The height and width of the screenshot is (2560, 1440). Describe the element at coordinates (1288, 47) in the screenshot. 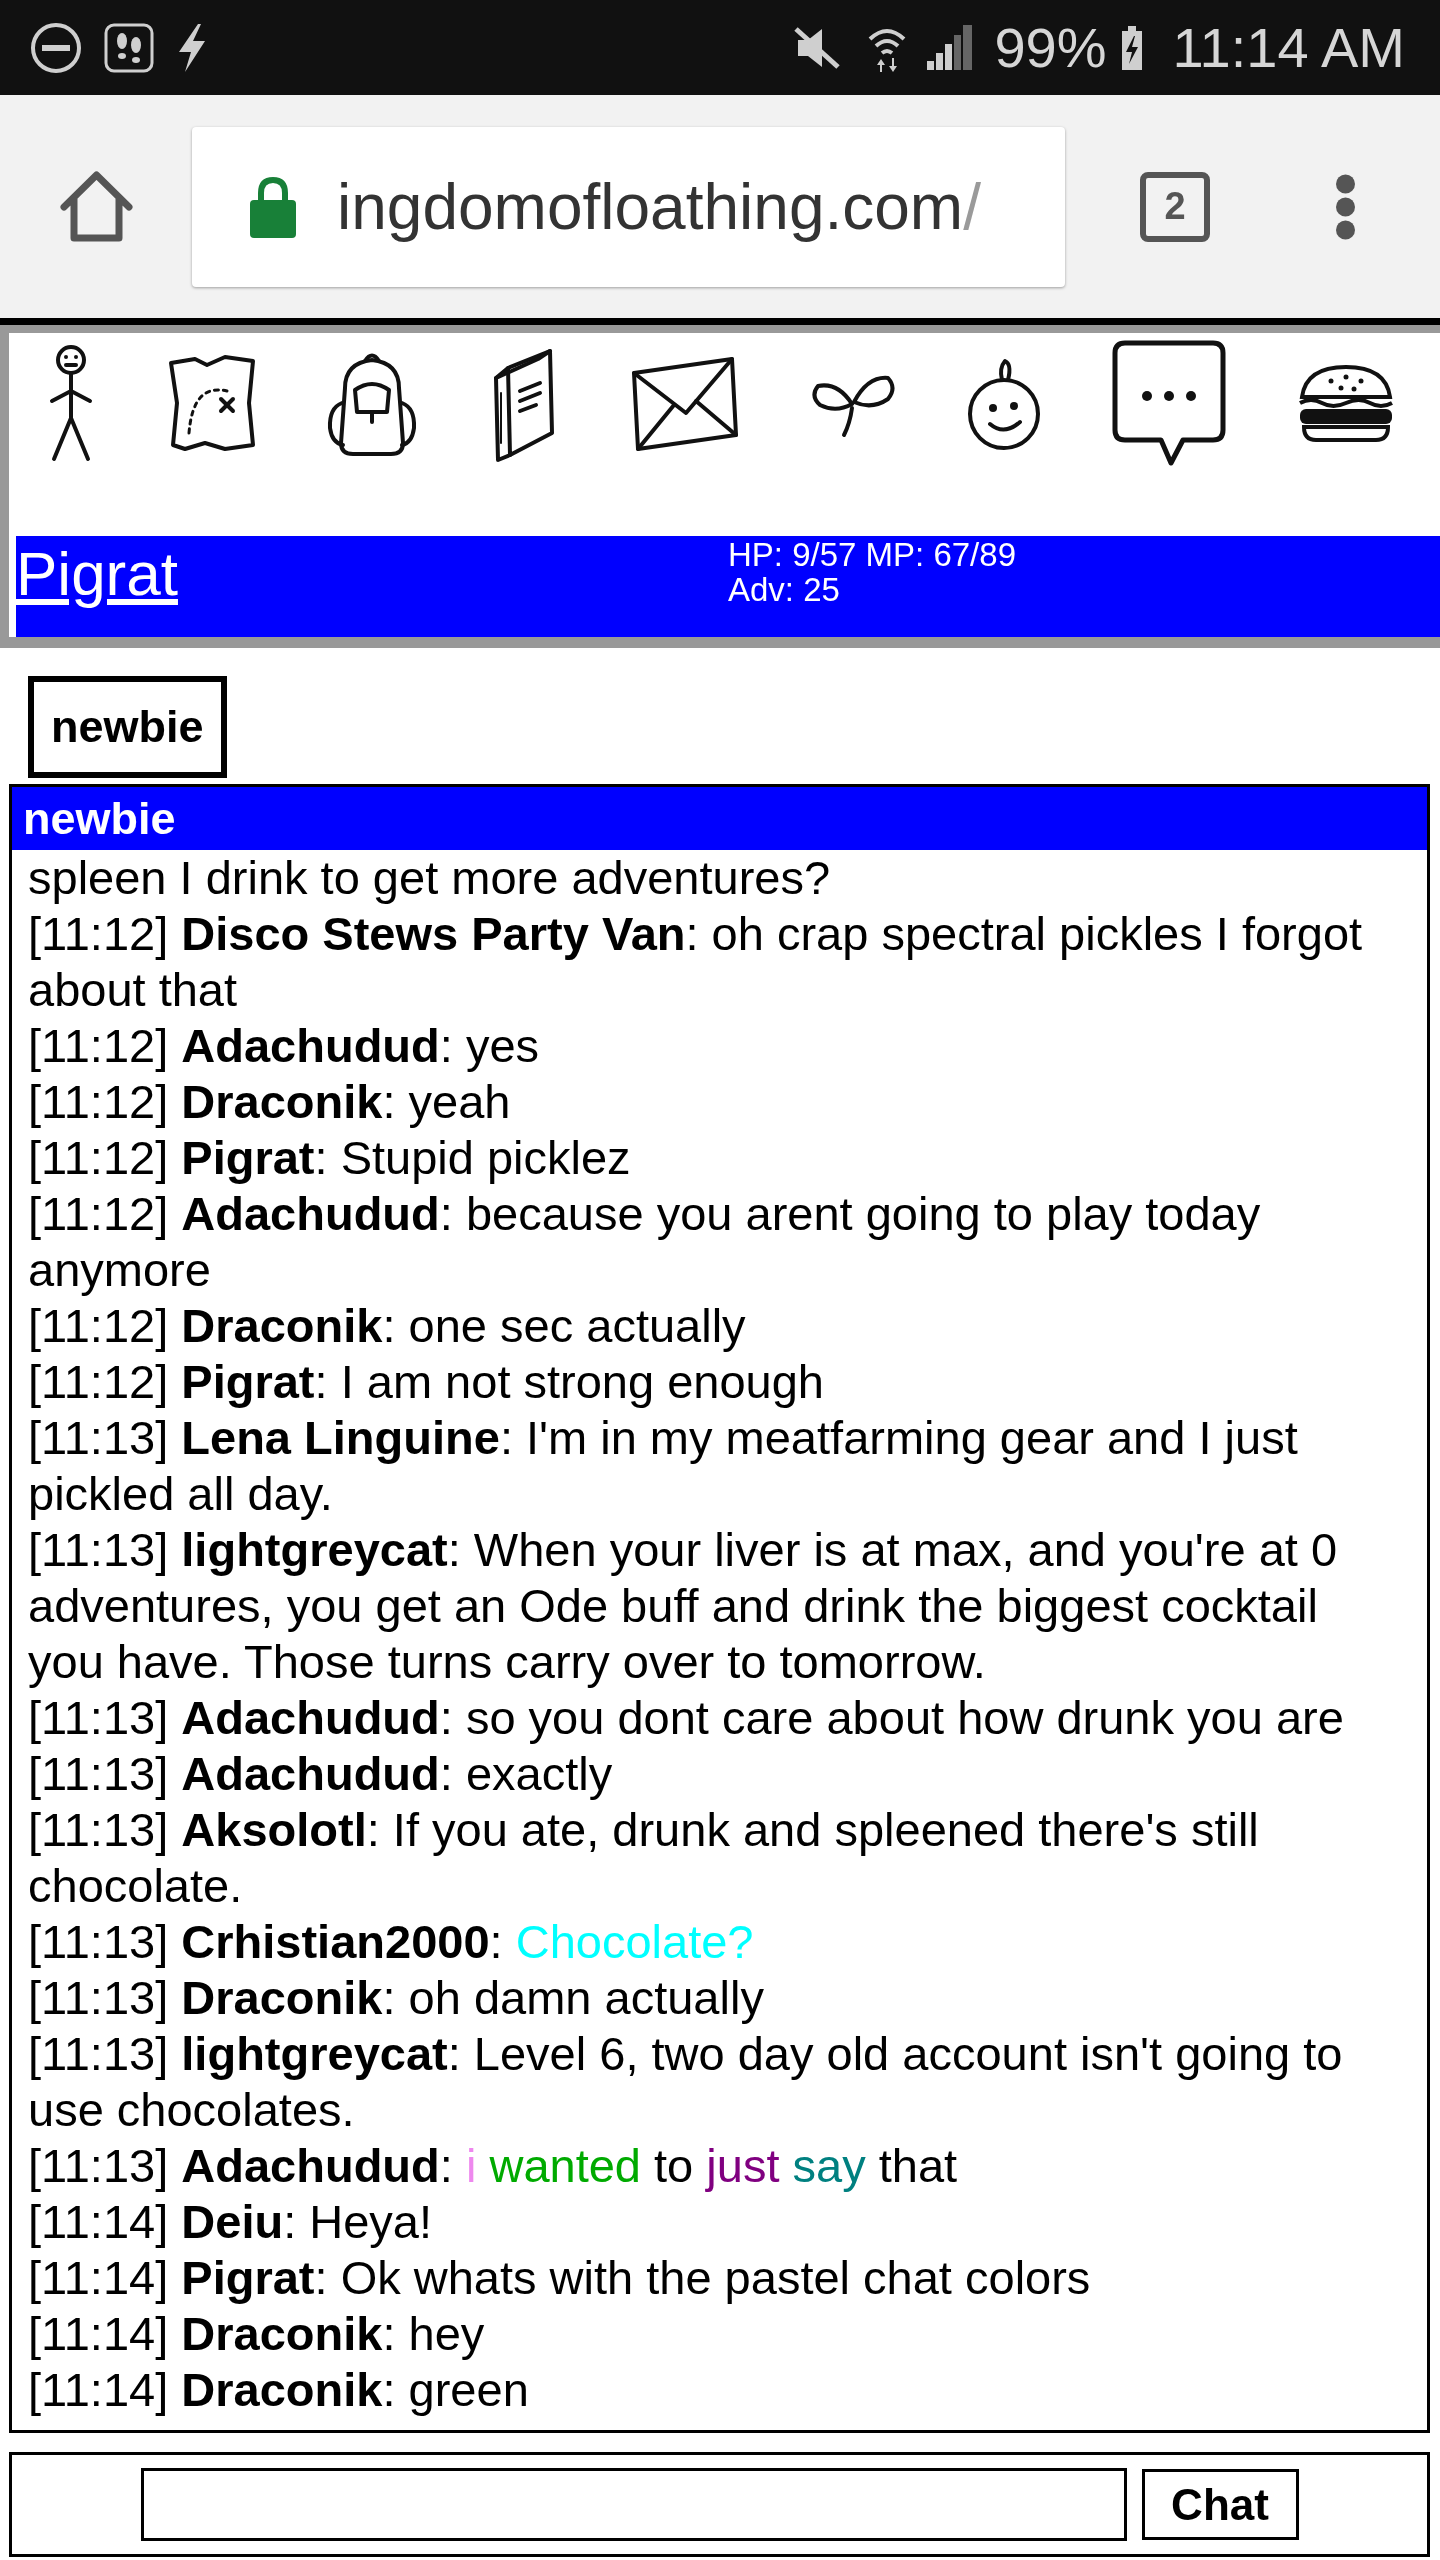

I see `clock-time: 11:14 AM` at that location.